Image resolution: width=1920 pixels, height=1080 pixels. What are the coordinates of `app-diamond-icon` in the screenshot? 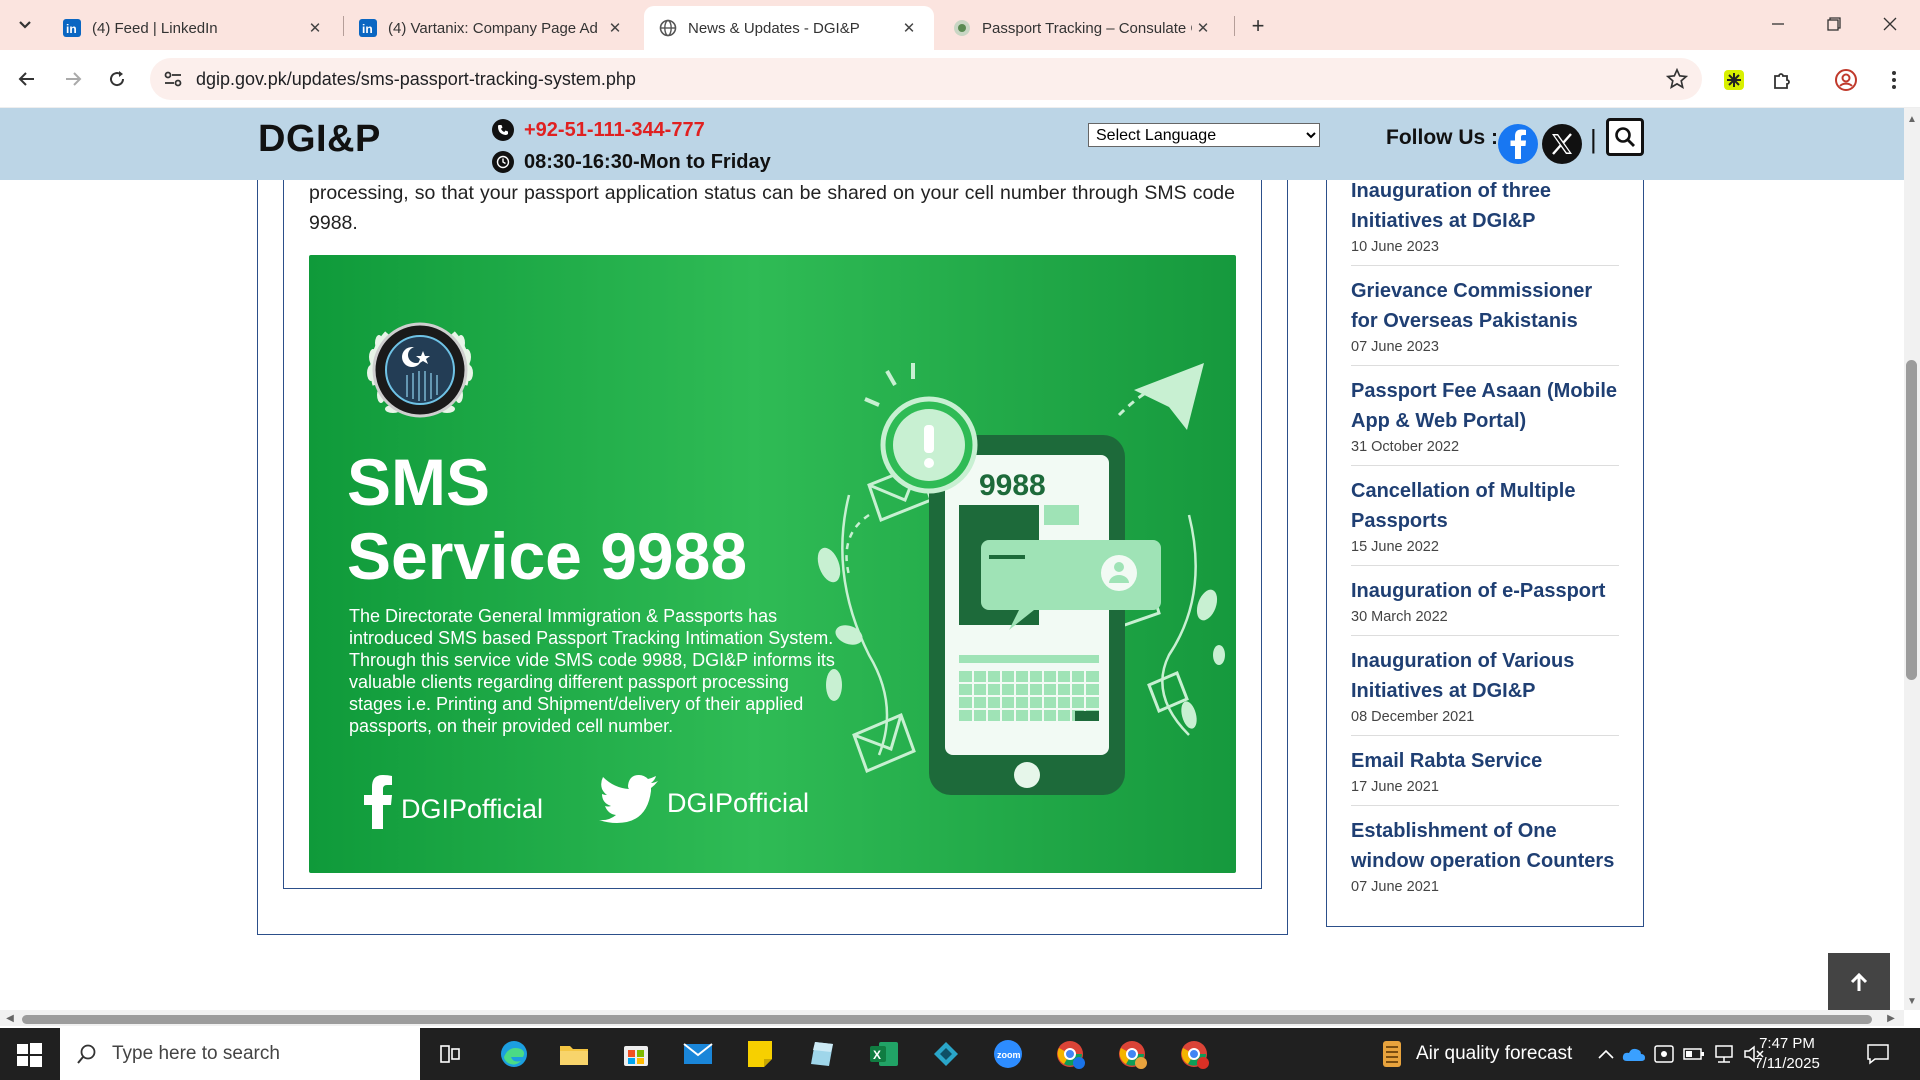 It's located at (946, 1054).